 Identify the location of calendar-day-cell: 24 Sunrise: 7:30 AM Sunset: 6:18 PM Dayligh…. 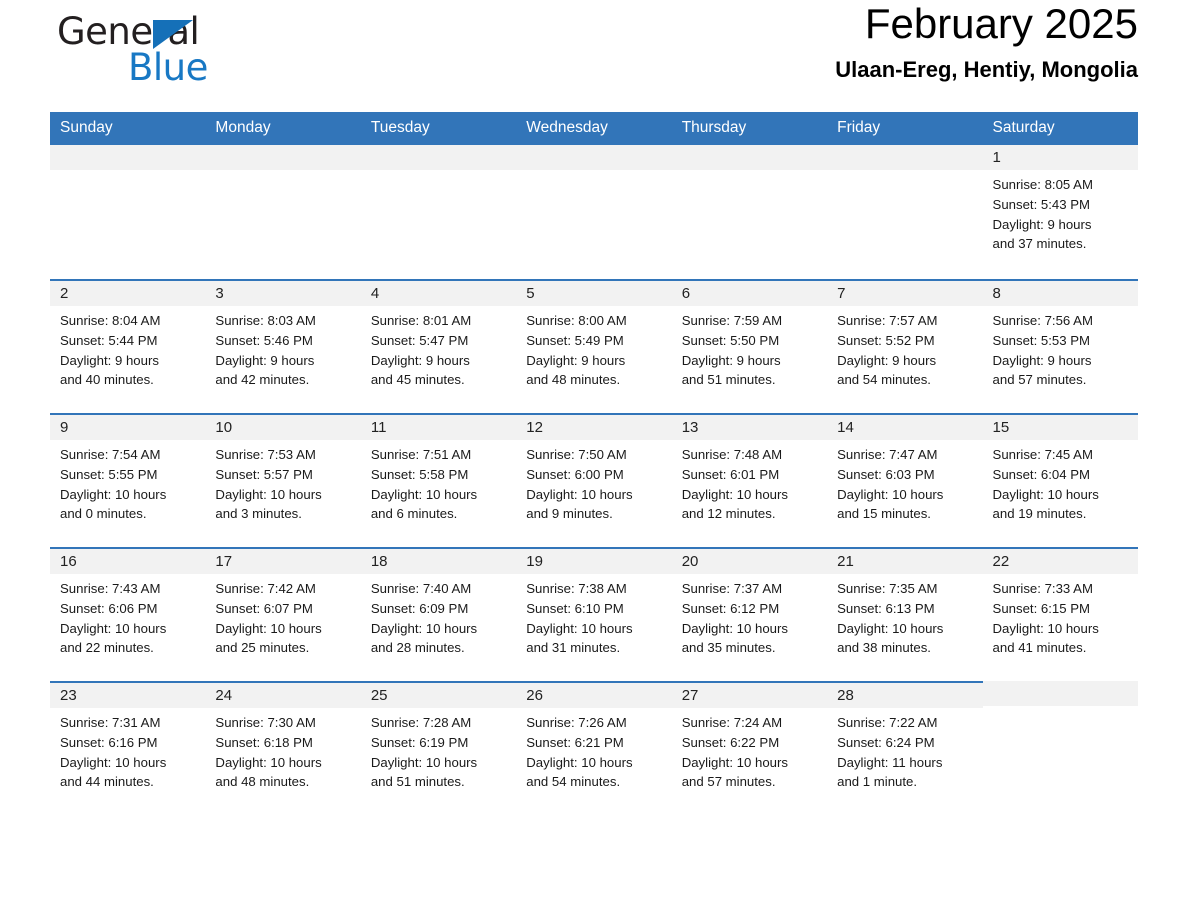
(283, 748).